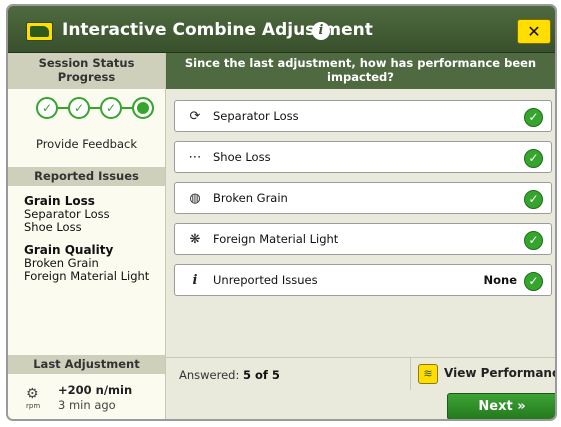 The image size is (561, 427). What do you see at coordinates (321, 31) in the screenshot?
I see `info-icon: i` at bounding box center [321, 31].